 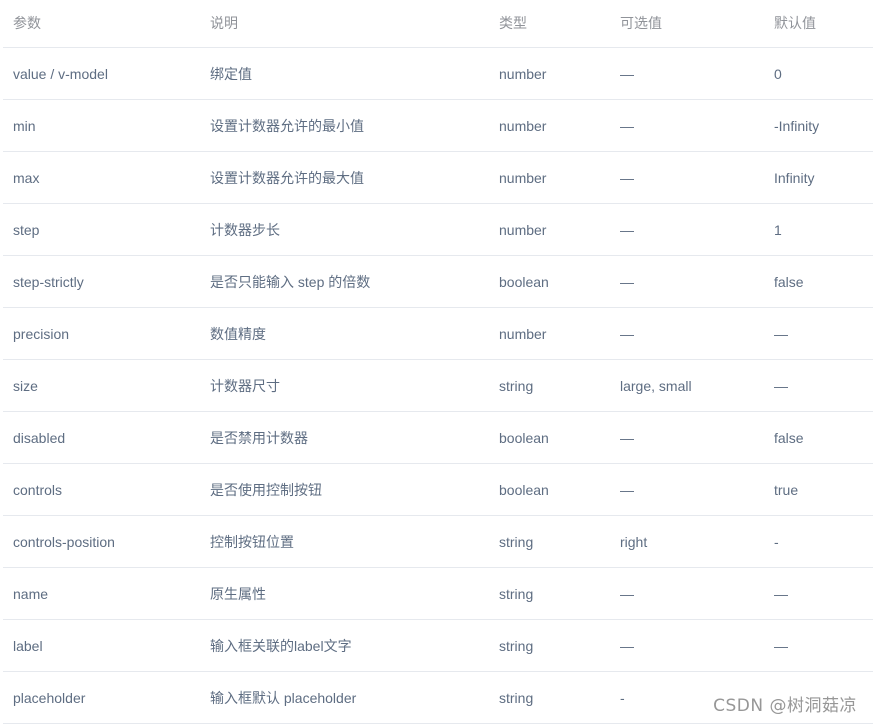 What do you see at coordinates (656, 385) in the screenshot?
I see `cell-options: large, small` at bounding box center [656, 385].